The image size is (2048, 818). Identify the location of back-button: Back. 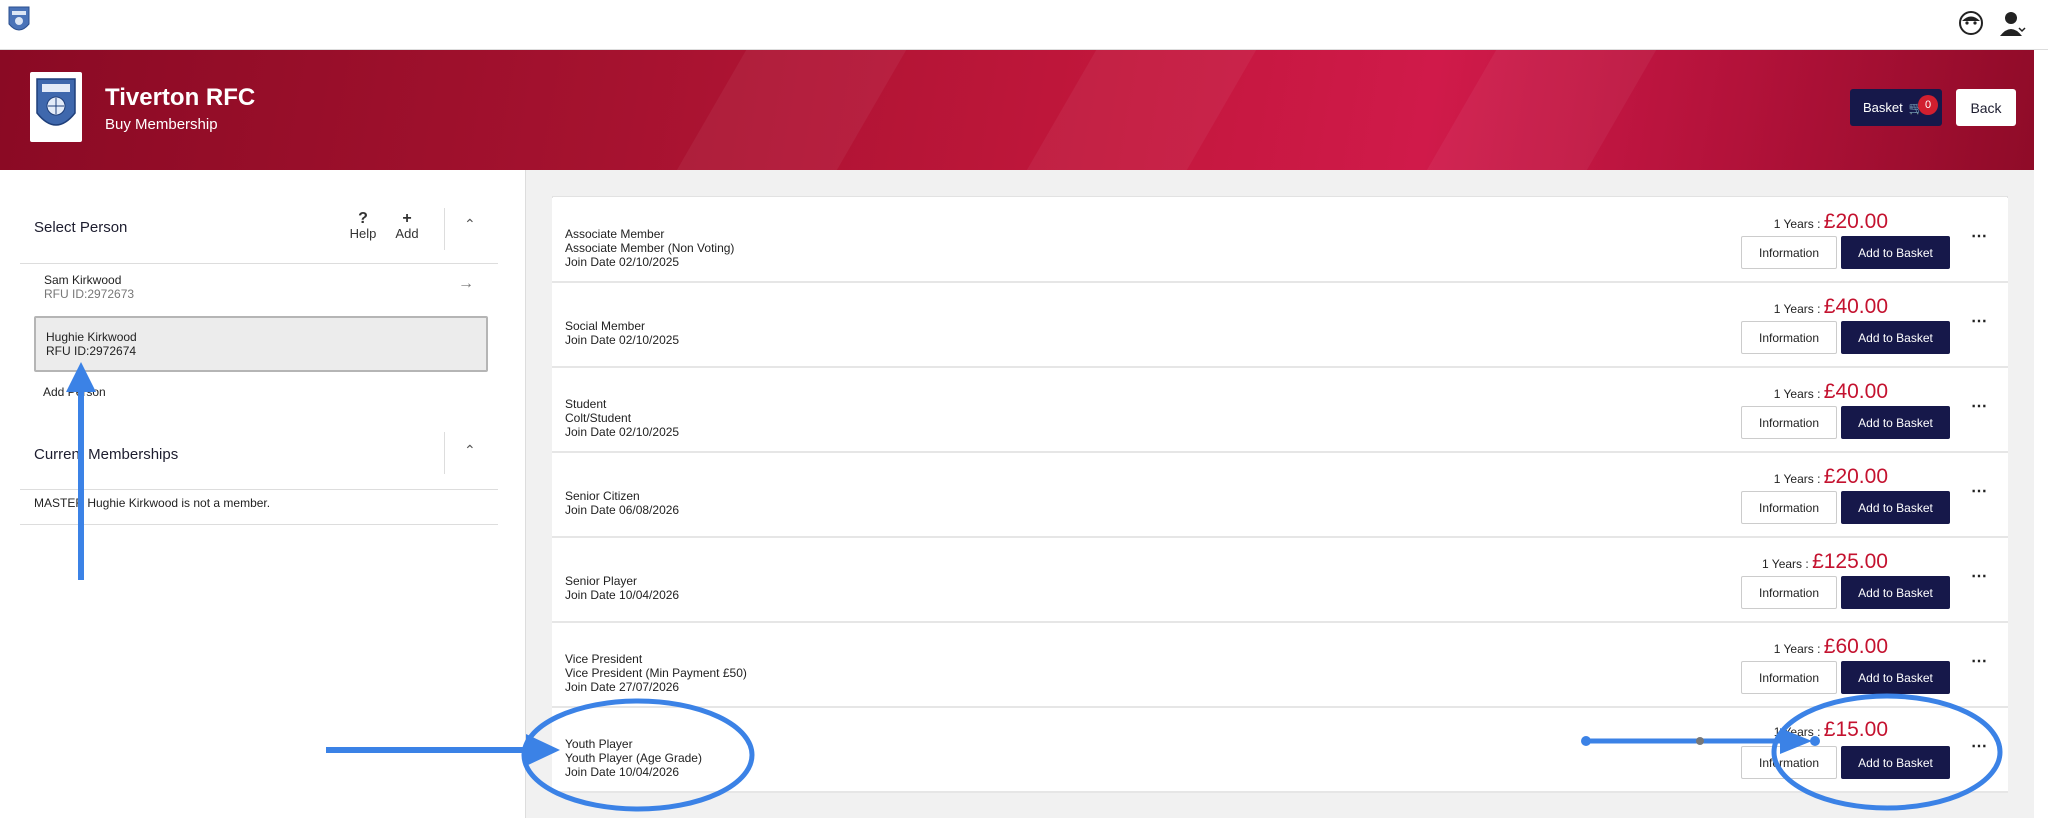
(1986, 107).